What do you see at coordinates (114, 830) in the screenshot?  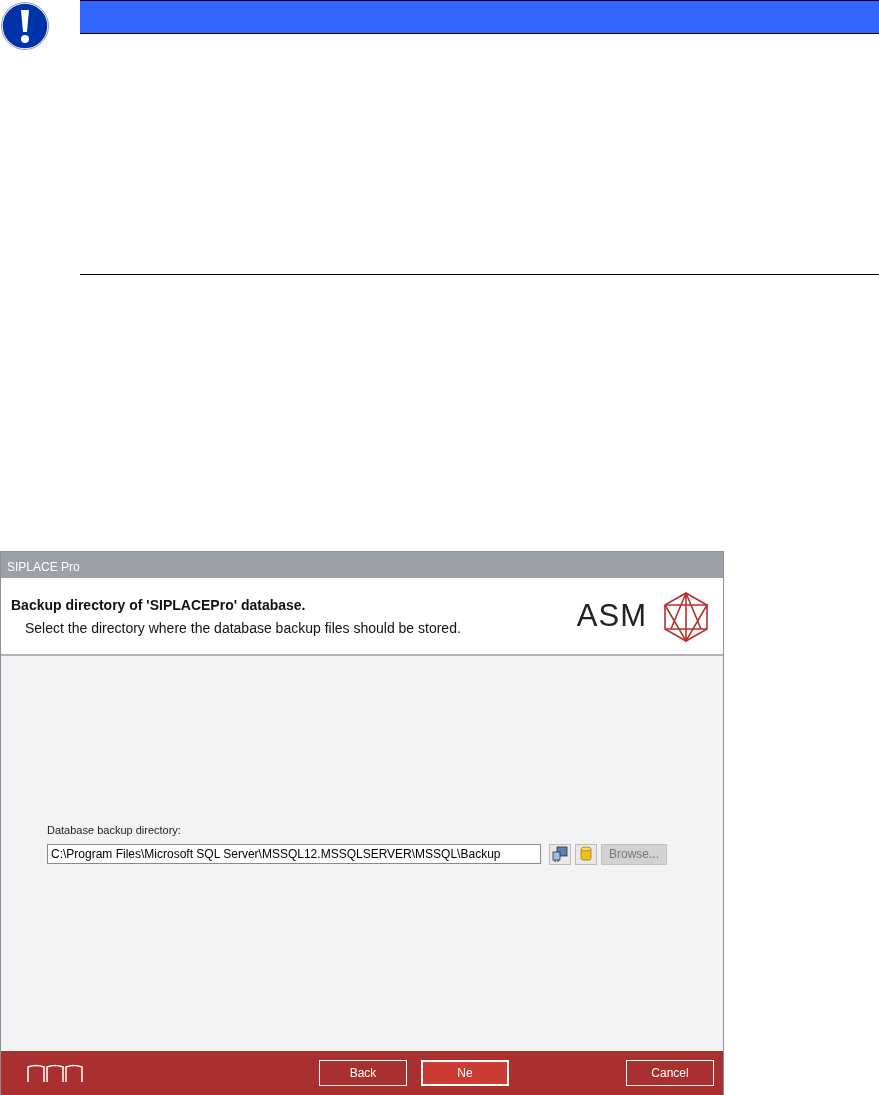 I see `field-label: Database backup directory:` at bounding box center [114, 830].